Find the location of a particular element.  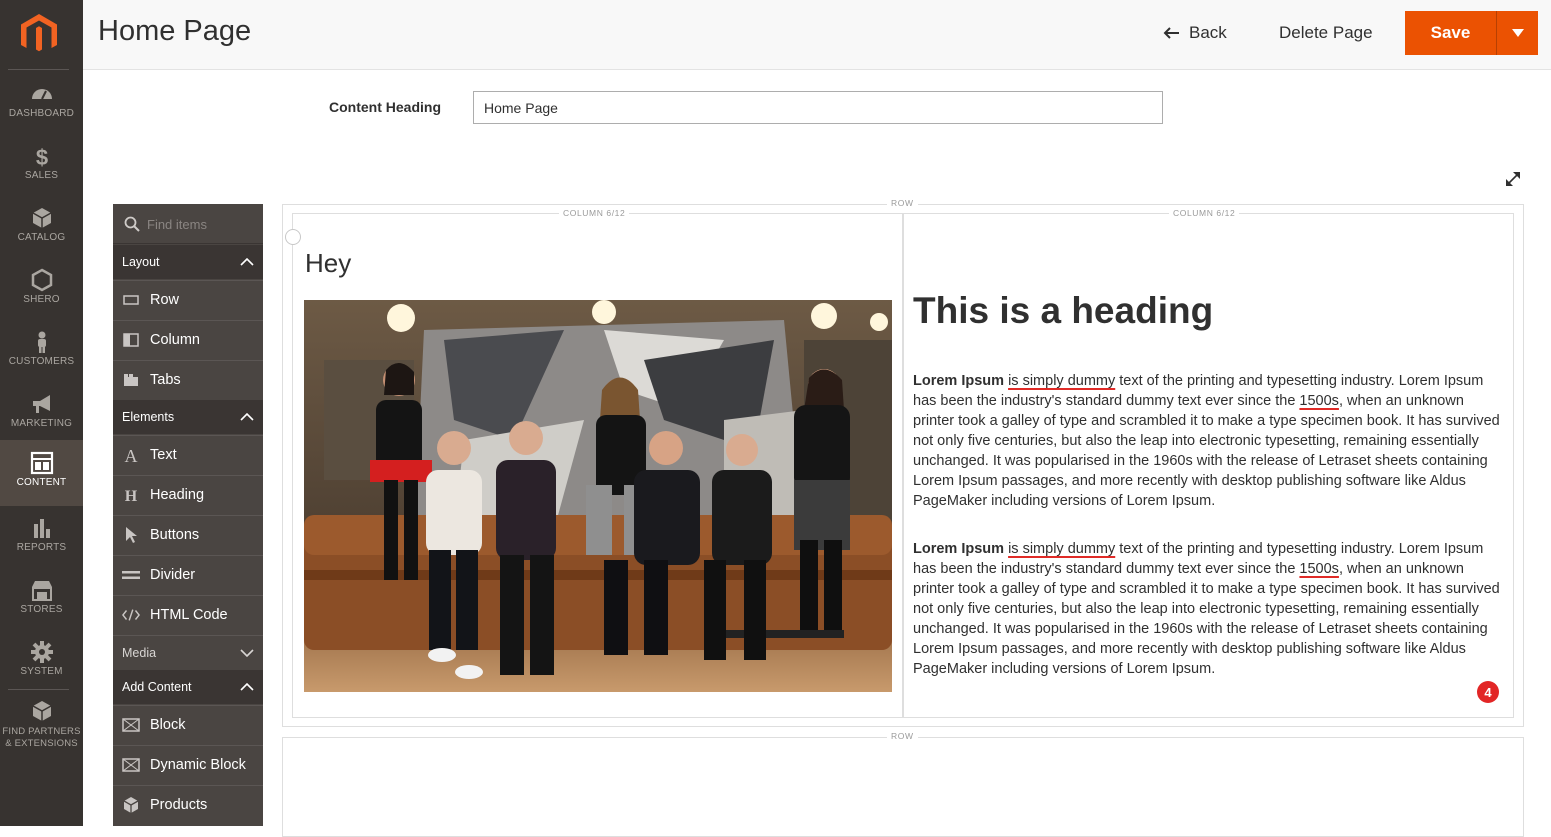

nav-shero-label: SHERO is located at coordinates (41, 299).